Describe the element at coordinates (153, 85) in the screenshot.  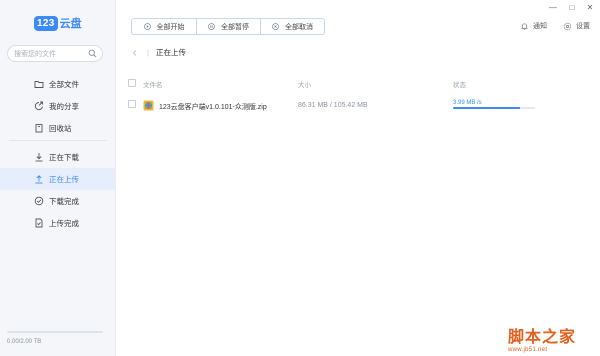
I see `column-header-name: 文件名` at that location.